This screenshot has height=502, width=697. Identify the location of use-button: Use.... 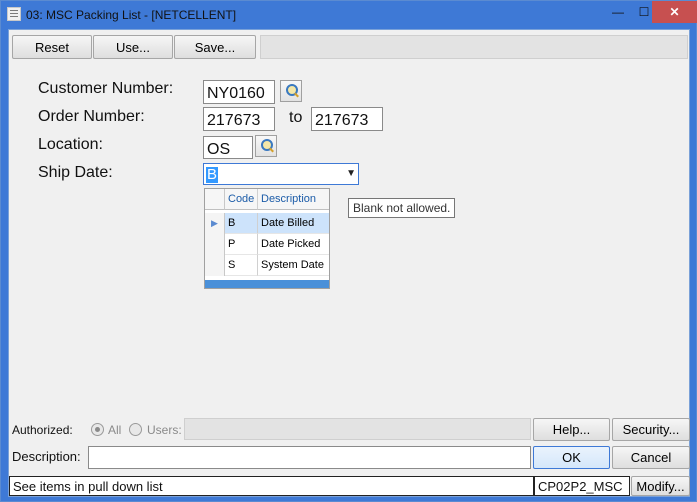
(133, 47).